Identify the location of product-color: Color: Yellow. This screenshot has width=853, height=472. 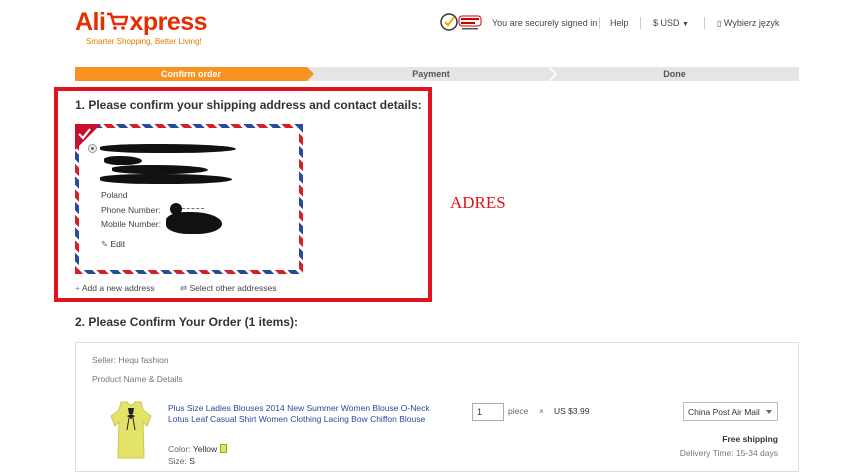
(197, 449).